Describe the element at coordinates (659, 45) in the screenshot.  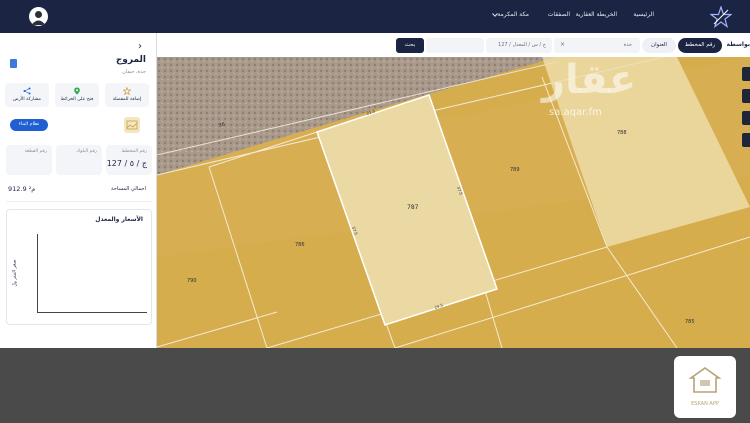
I see `tab-address: العنوان` at that location.